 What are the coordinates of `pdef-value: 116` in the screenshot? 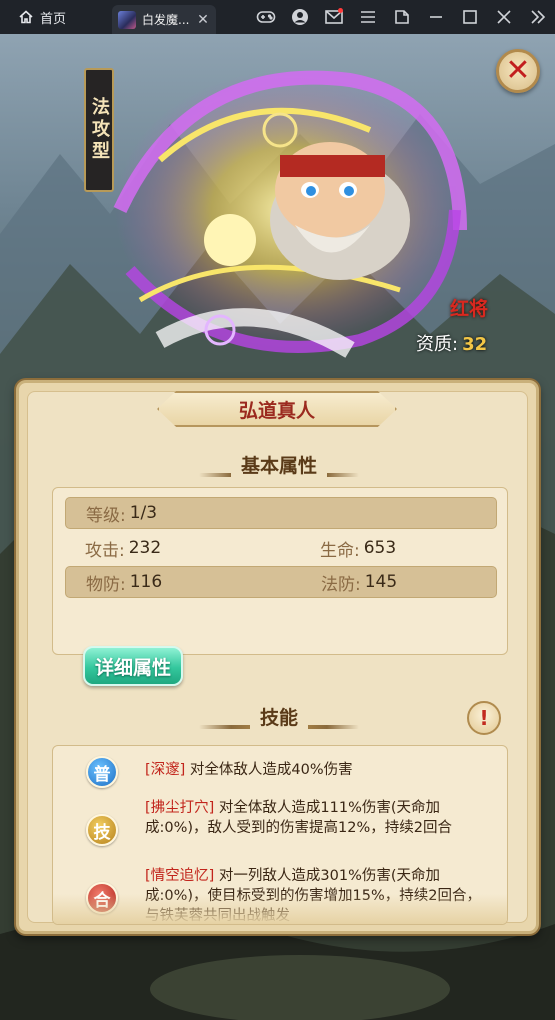 It's located at (146, 582).